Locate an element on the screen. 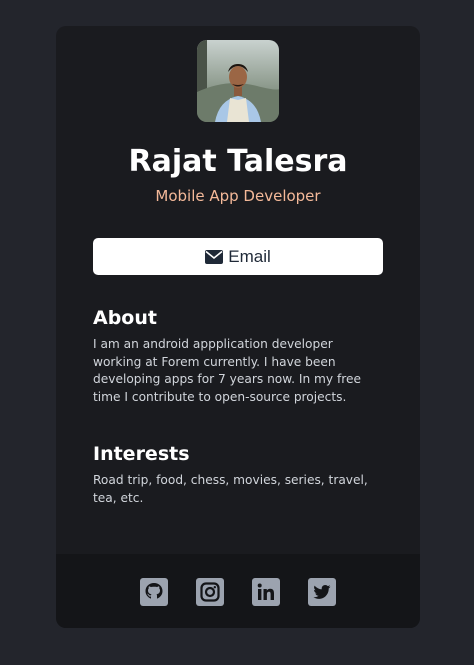 This screenshot has width=474, height=665. about-title: About is located at coordinates (125, 318).